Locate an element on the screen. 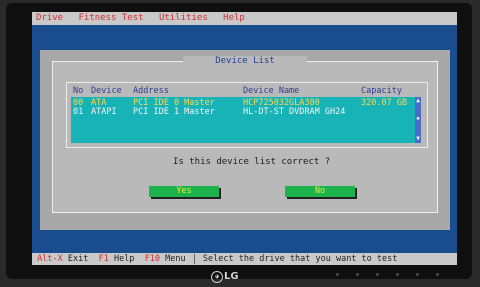  menu-label: Menu is located at coordinates (175, 259).